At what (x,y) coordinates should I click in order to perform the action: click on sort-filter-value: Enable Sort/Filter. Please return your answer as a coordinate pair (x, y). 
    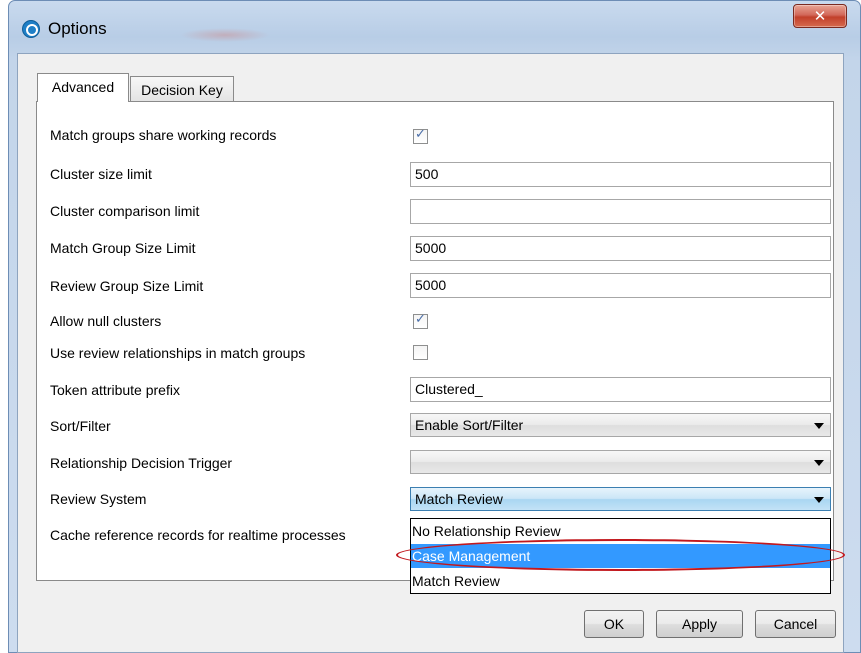
    Looking at the image, I should click on (469, 425).